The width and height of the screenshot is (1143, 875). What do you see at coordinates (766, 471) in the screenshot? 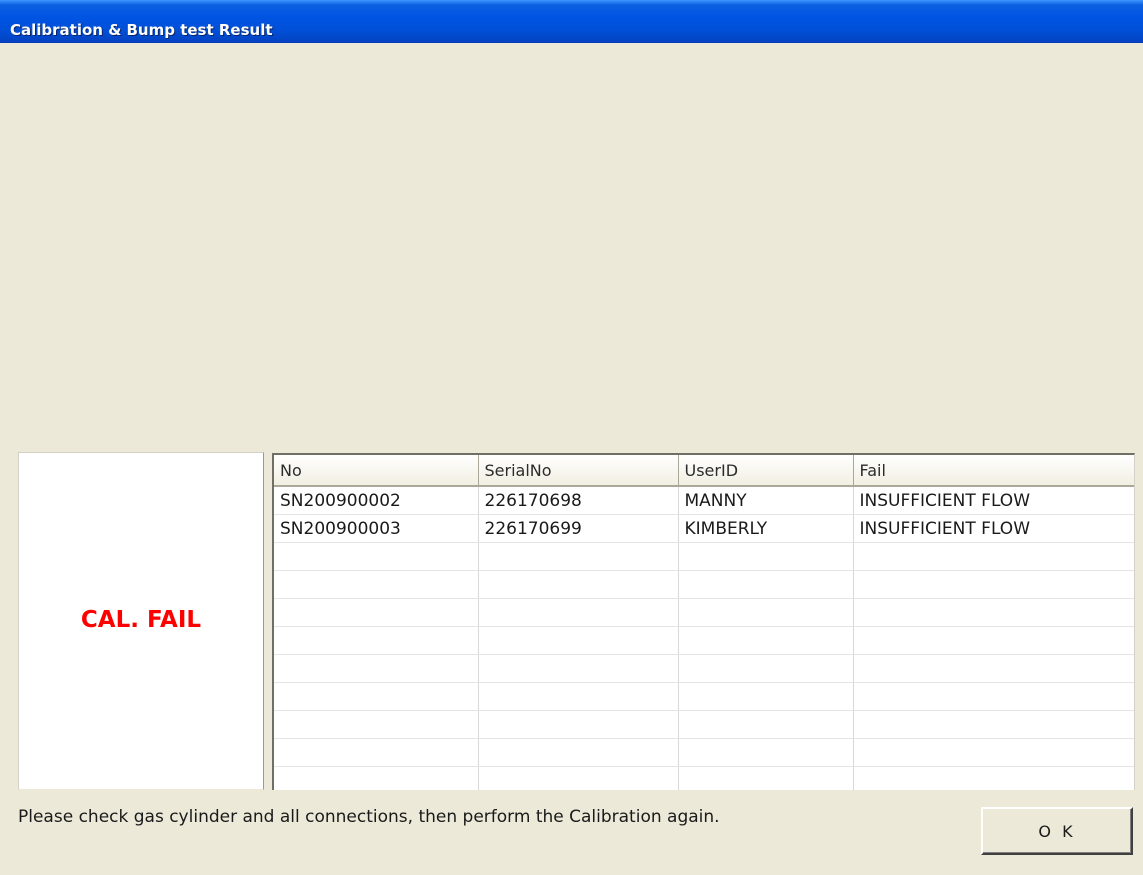
I see `column-header-userid: UserID` at bounding box center [766, 471].